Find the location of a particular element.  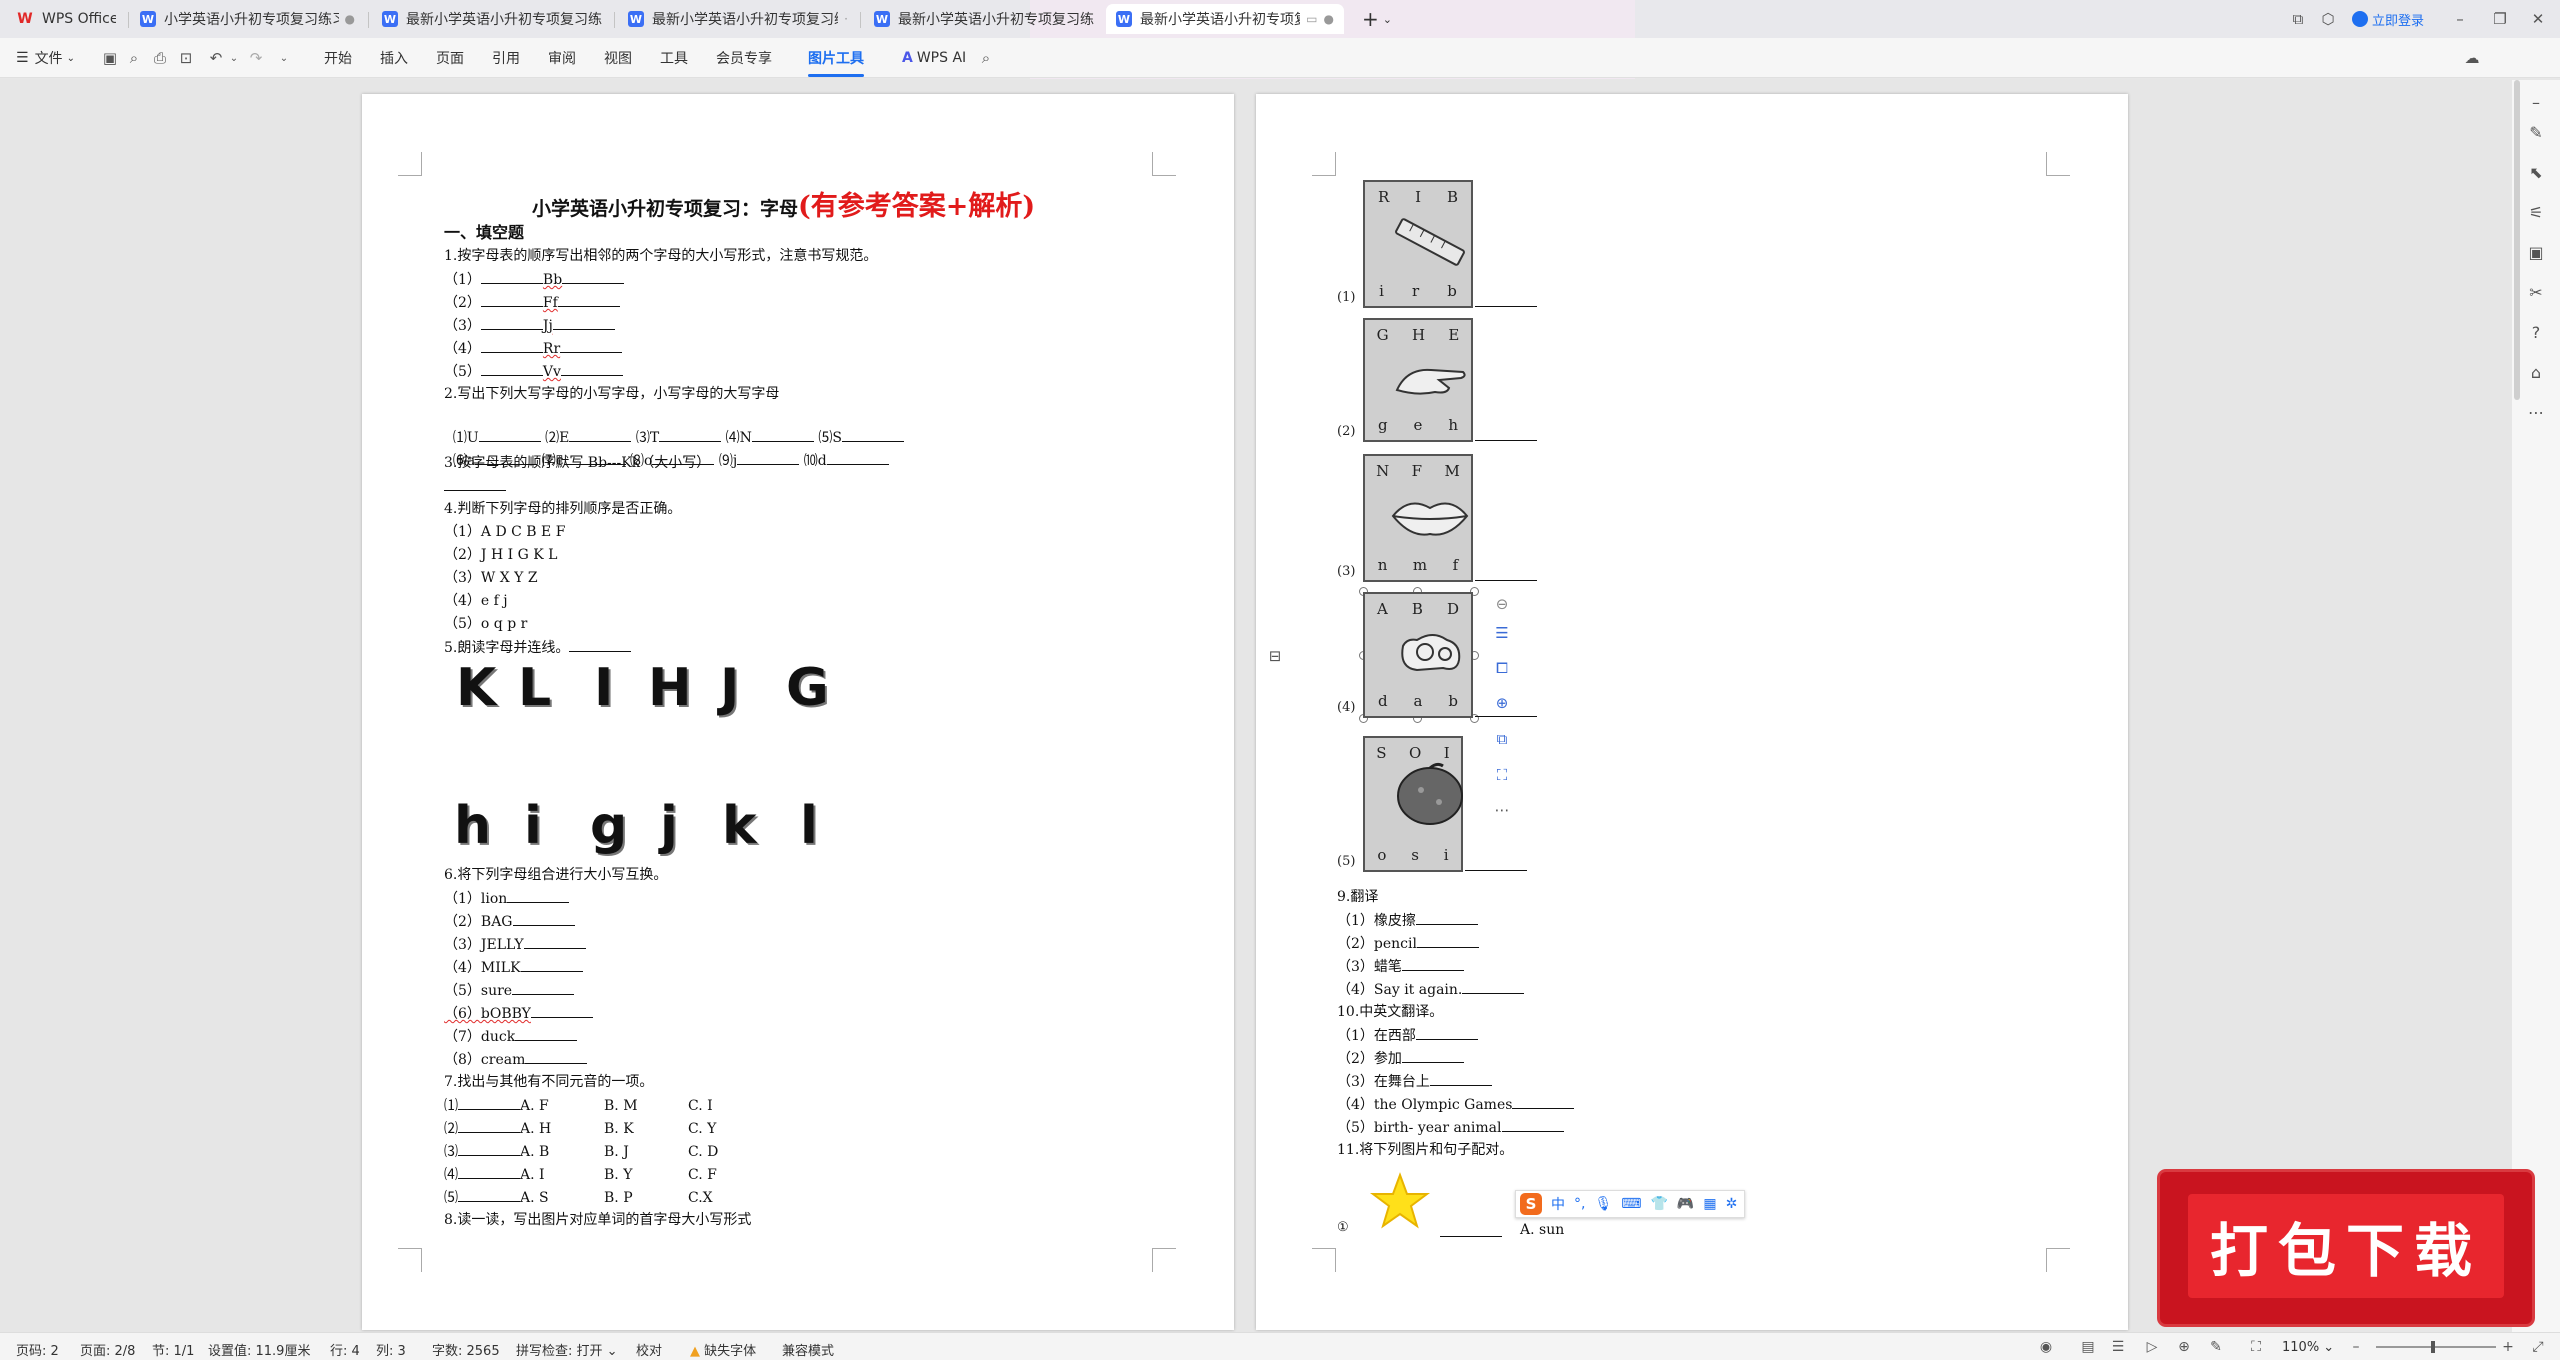

tab-doc-2: W 最新小学英语小升初专项复习练习：3 is located at coordinates (492, 19).